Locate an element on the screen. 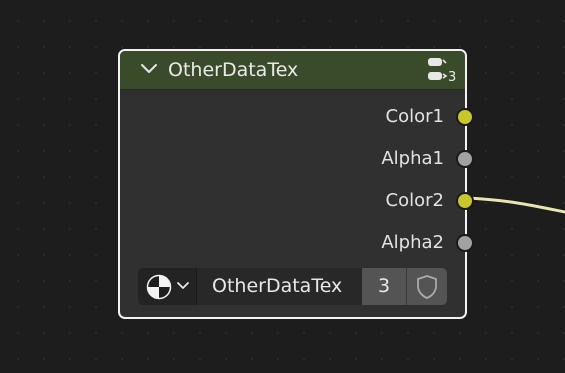  texture-checker-icon is located at coordinates (159, 287).